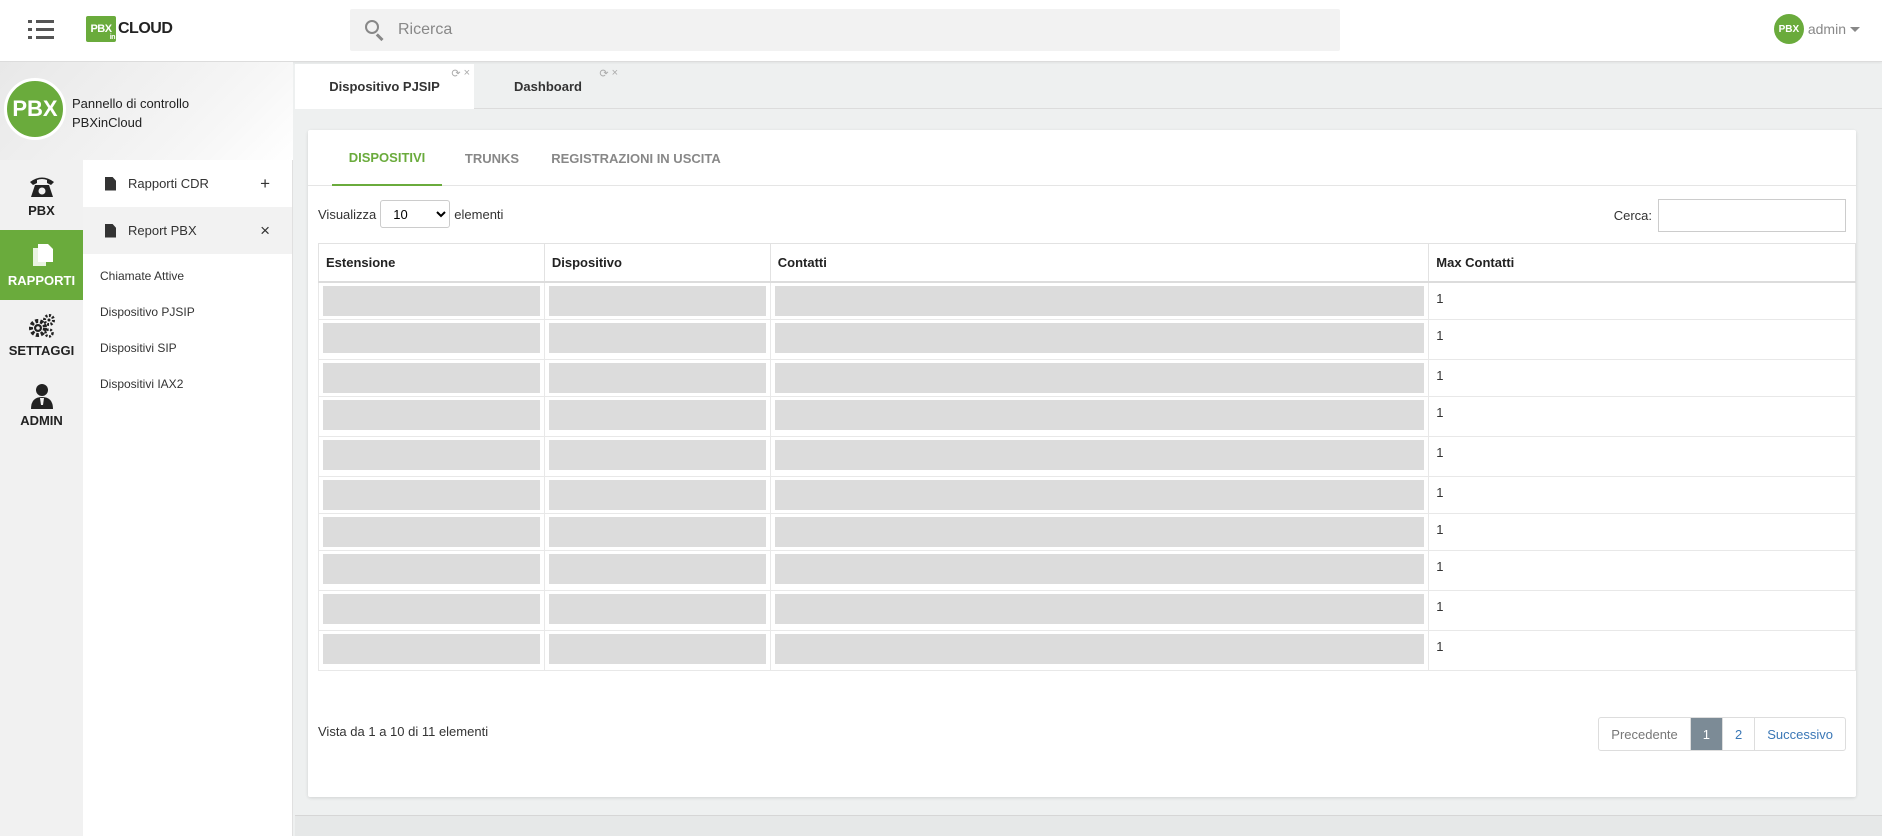 This screenshot has height=836, width=1882. Describe the element at coordinates (1788, 29) in the screenshot. I see `avatar: PBX` at that location.